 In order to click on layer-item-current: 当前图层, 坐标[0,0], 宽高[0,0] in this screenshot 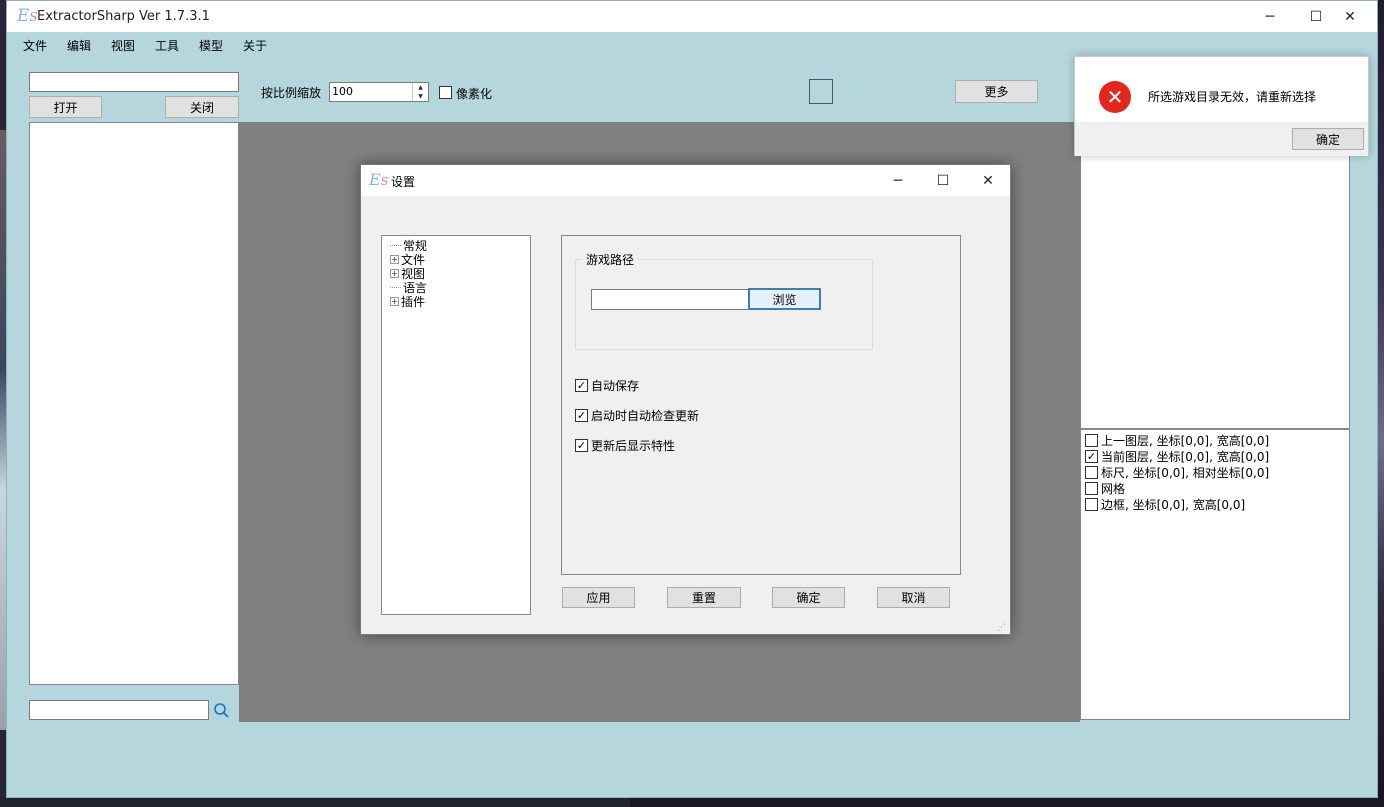, I will do `click(1177, 456)`.